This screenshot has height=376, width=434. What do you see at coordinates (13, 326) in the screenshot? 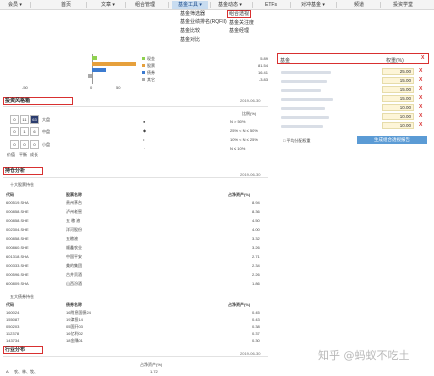
I see `bond-code: 050203` at bounding box center [13, 326].